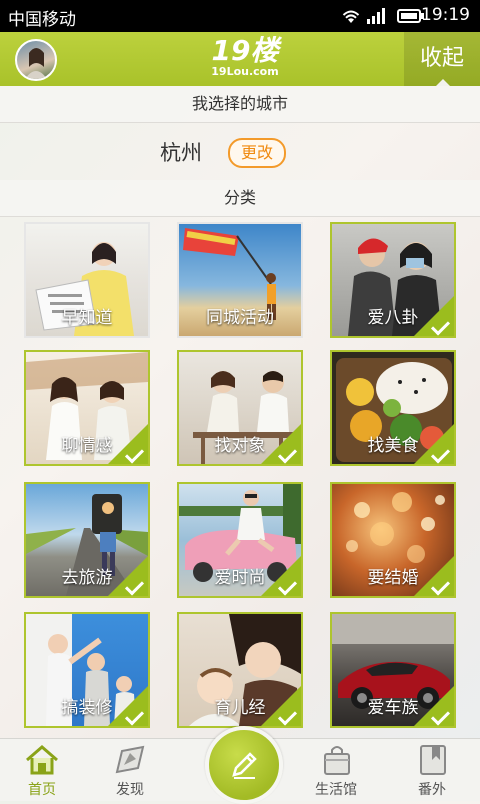  I want to click on status-bar: 中国移动 19:19, so click(240, 16).